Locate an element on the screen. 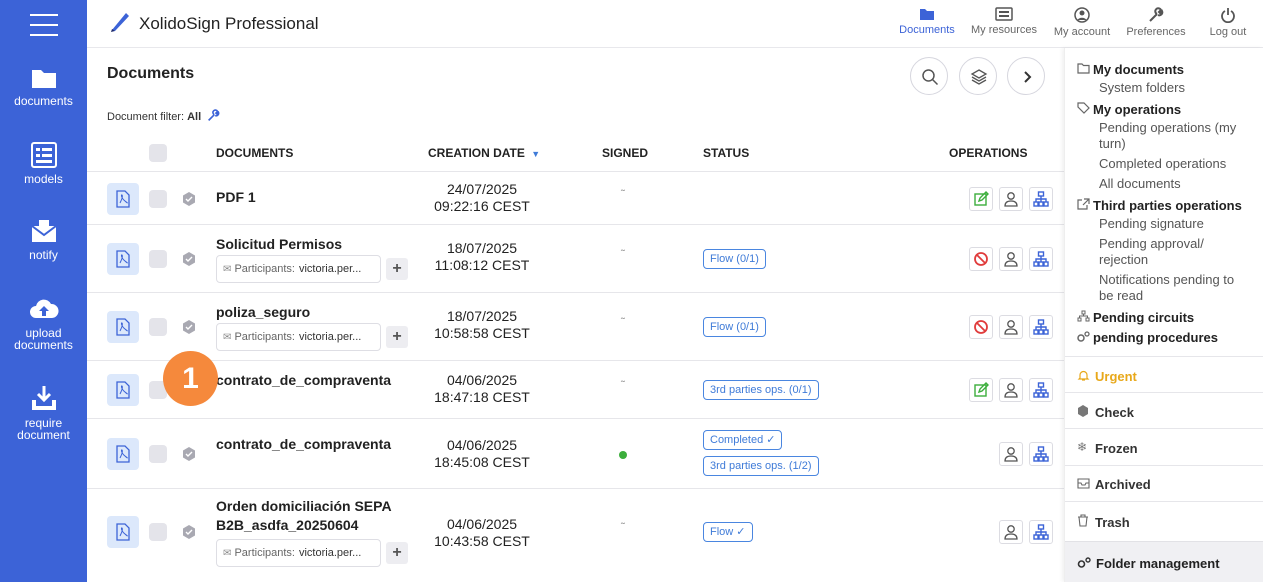 This screenshot has height=582, width=1263. column-header-signed: SIGNED is located at coordinates (625, 153).